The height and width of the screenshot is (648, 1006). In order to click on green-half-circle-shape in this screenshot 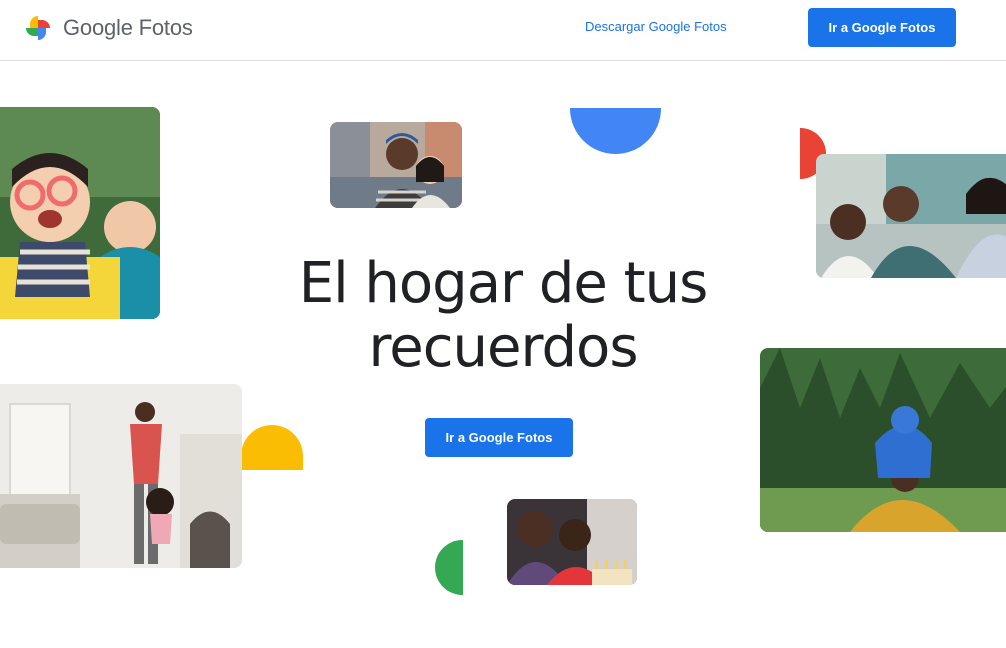, I will do `click(449, 567)`.